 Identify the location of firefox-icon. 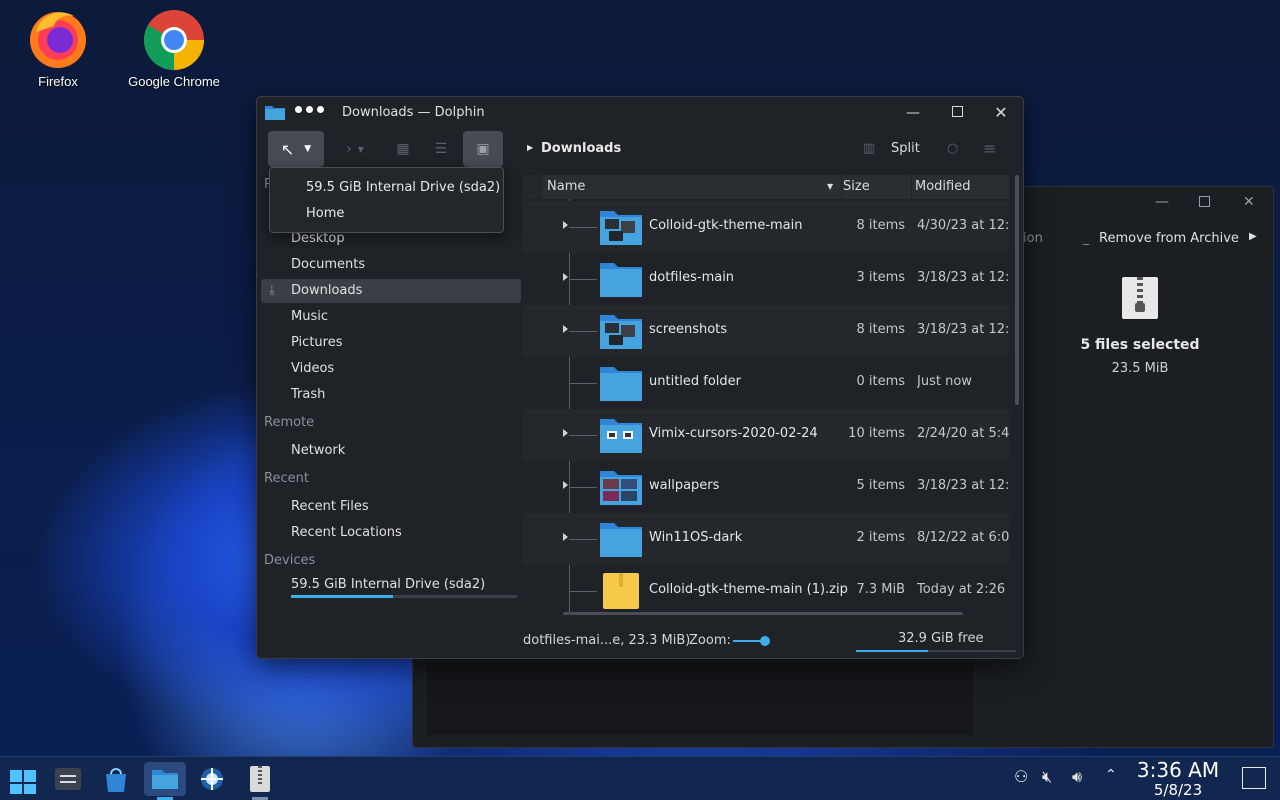
(58, 38).